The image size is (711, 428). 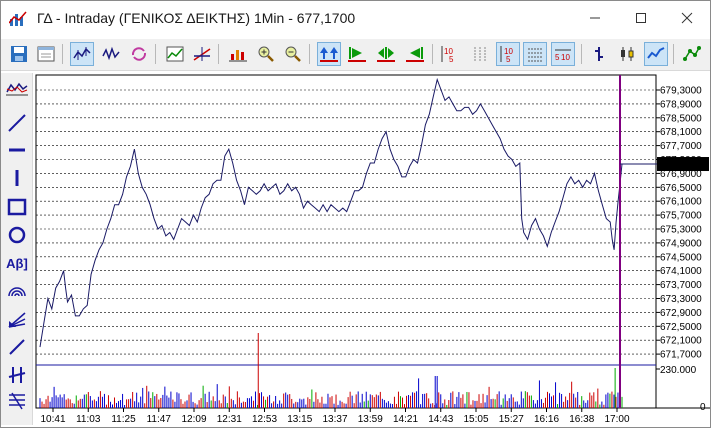 What do you see at coordinates (546, 419) in the screenshot?
I see `x-tick-label: 16:16` at bounding box center [546, 419].